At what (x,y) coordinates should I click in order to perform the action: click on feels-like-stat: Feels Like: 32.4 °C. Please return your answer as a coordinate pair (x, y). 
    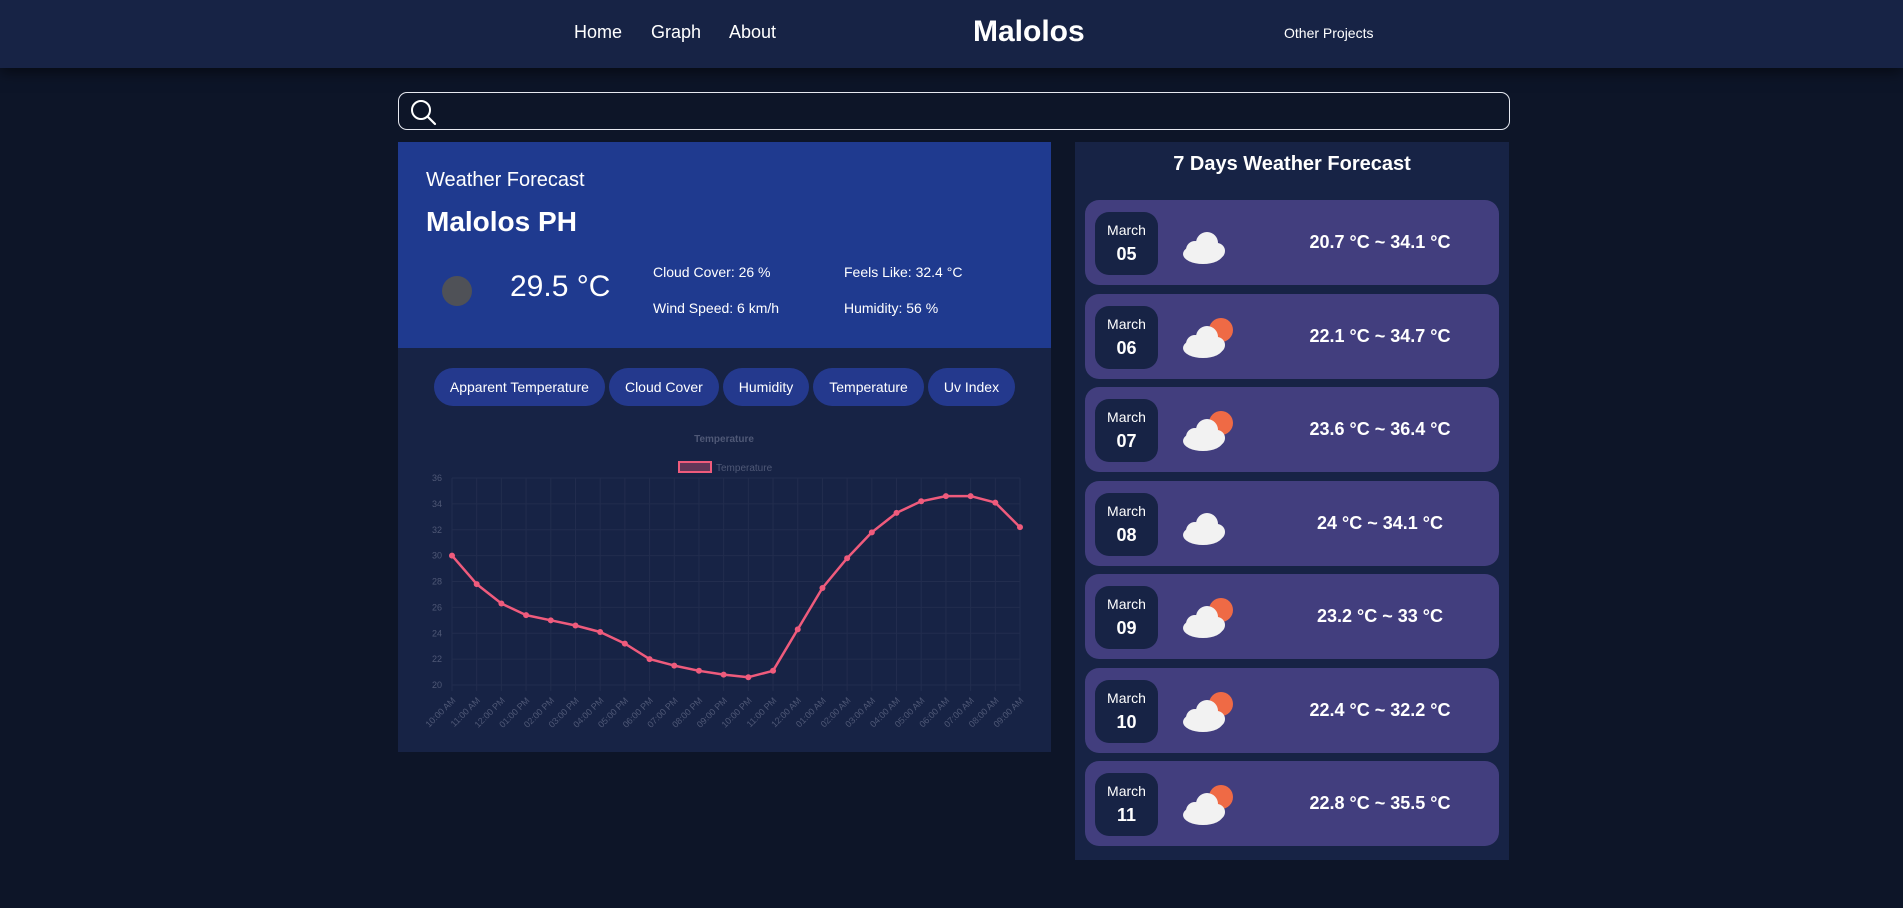
    Looking at the image, I should click on (903, 272).